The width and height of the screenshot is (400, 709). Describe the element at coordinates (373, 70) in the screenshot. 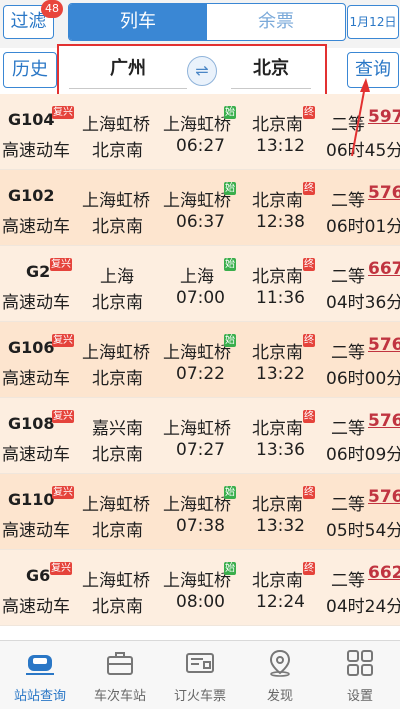

I see `query-button: 查询` at that location.